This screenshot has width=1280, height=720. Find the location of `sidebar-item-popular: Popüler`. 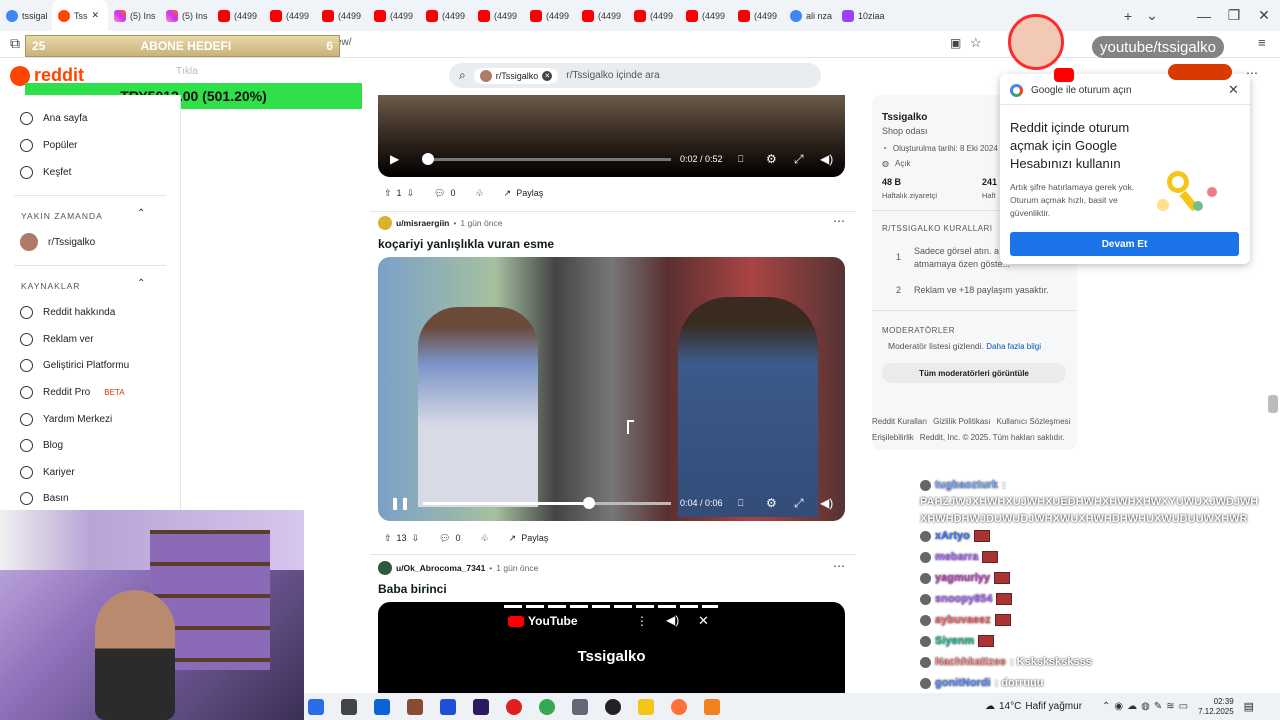

sidebar-item-popular: Popüler is located at coordinates (48, 145).